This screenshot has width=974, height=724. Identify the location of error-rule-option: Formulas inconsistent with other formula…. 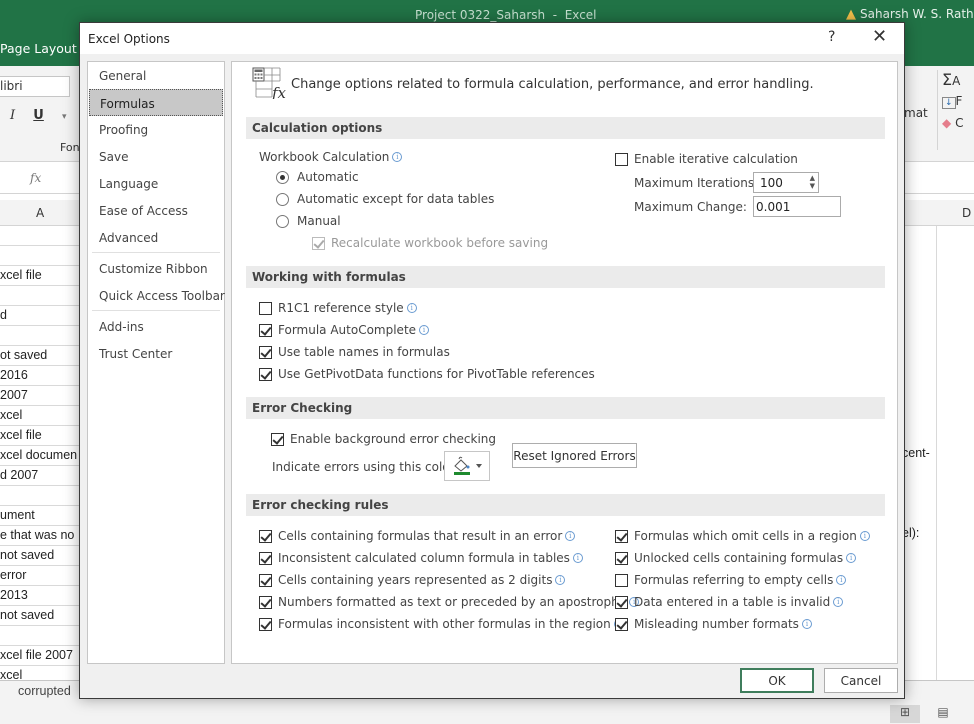
(441, 624).